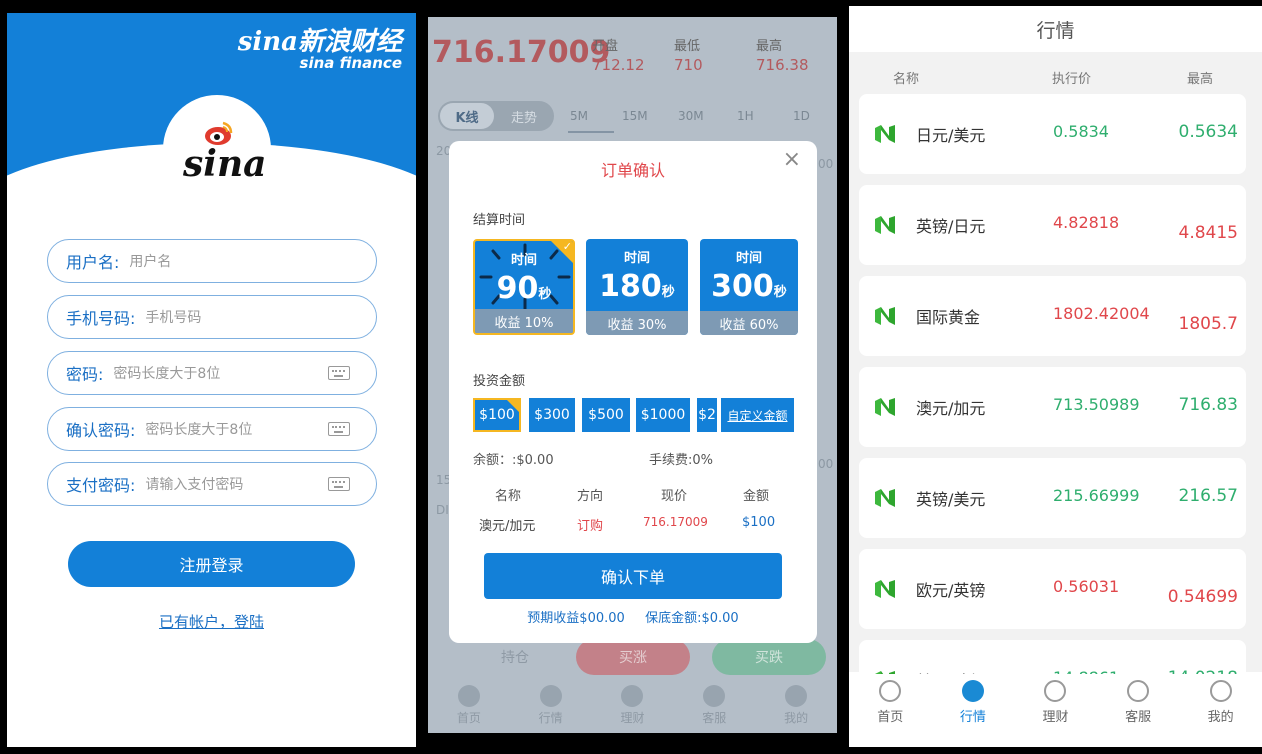 The image size is (1262, 754). I want to click on market-row: 澳元/加元 713.50989 716.83, so click(1052, 407).